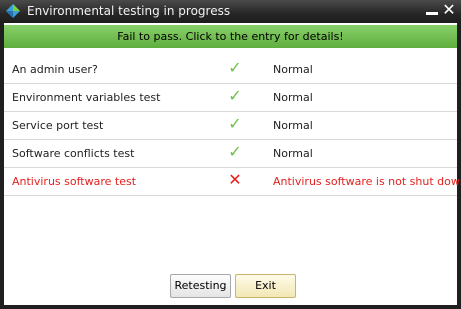 Image resolution: width=461 pixels, height=309 pixels. I want to click on test-row: An admin user? ✓ Normal, so click(230, 70).